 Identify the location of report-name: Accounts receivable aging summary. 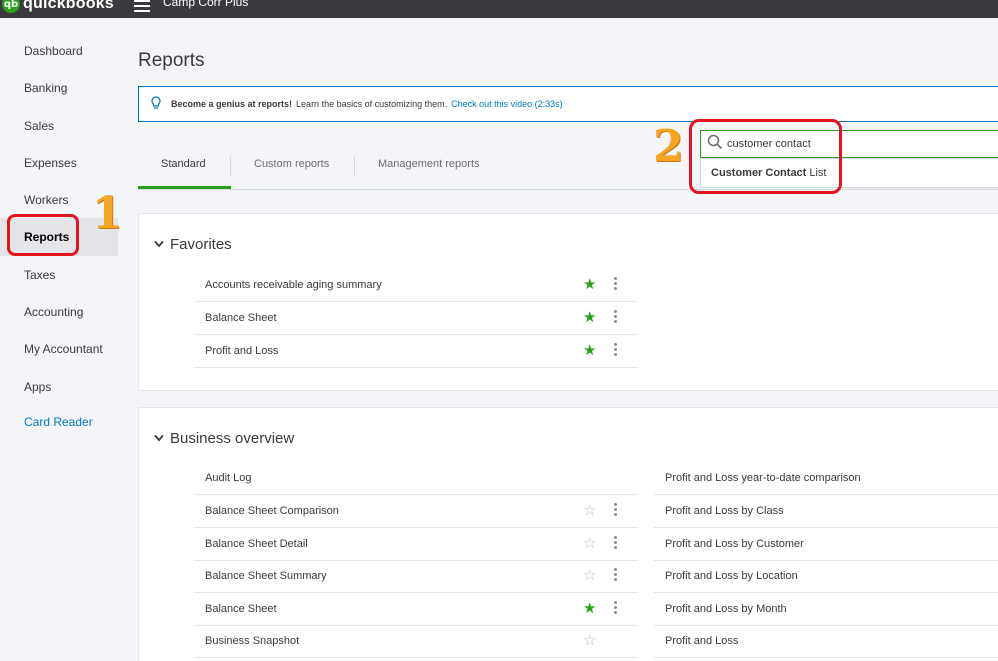
(293, 285).